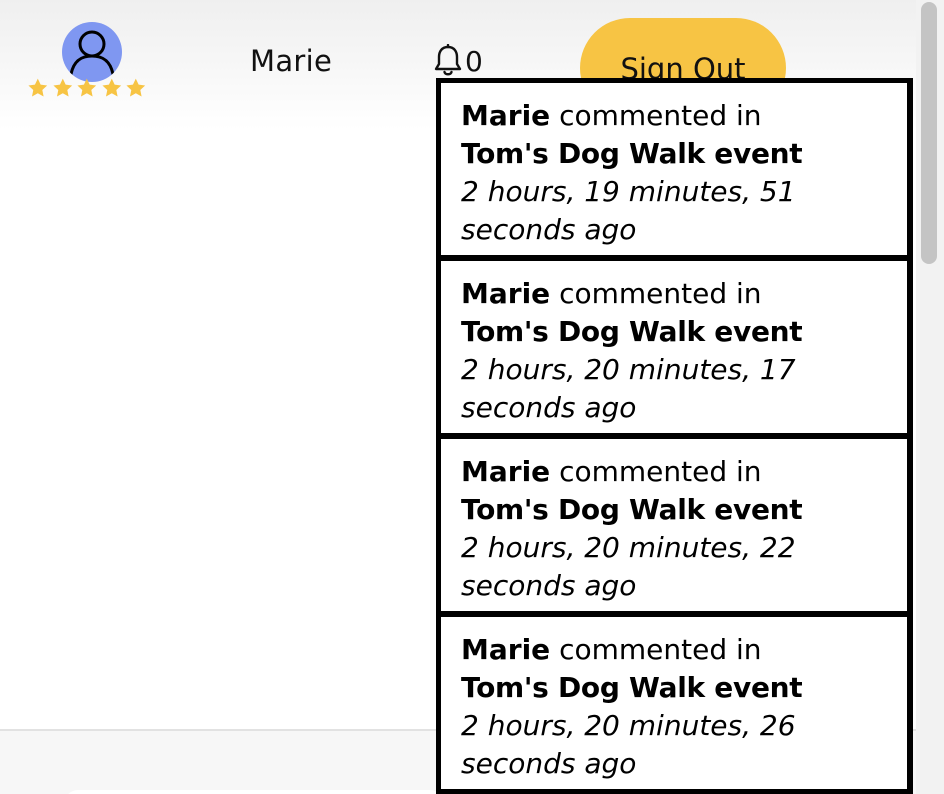 The height and width of the screenshot is (794, 944). I want to click on bottom-panel-card, so click(254, 792).